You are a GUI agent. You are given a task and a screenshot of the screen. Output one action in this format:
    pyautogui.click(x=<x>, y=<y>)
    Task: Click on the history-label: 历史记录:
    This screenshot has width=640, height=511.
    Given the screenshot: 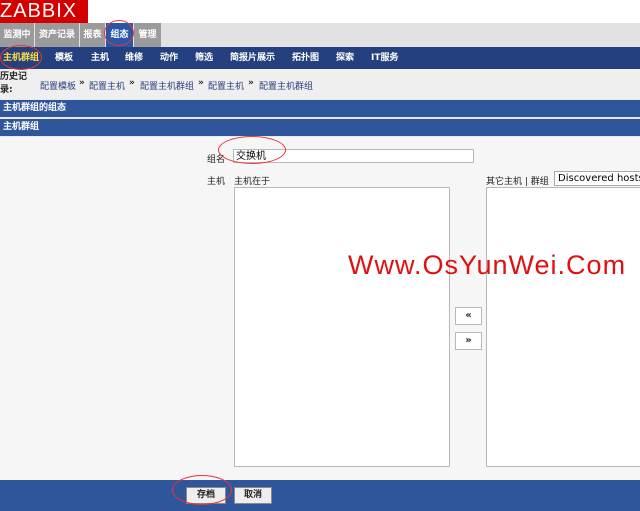 What is the action you would take?
    pyautogui.click(x=14, y=83)
    